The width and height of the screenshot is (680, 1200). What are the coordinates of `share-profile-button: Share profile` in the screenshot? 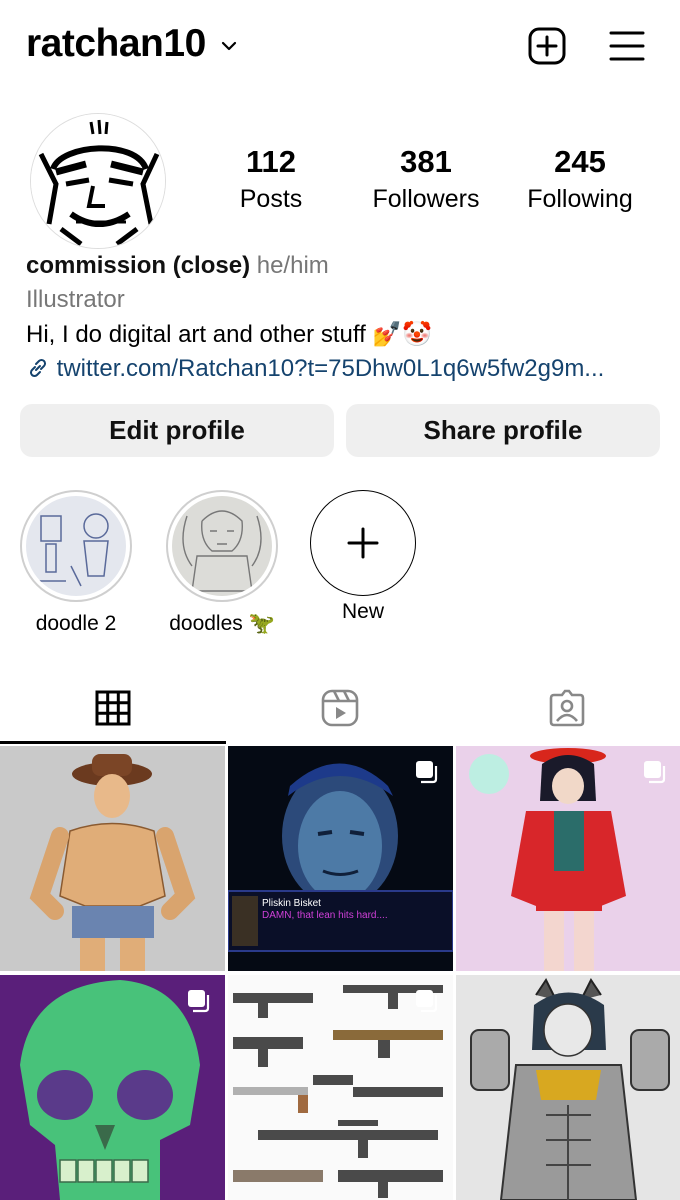 It's located at (503, 430).